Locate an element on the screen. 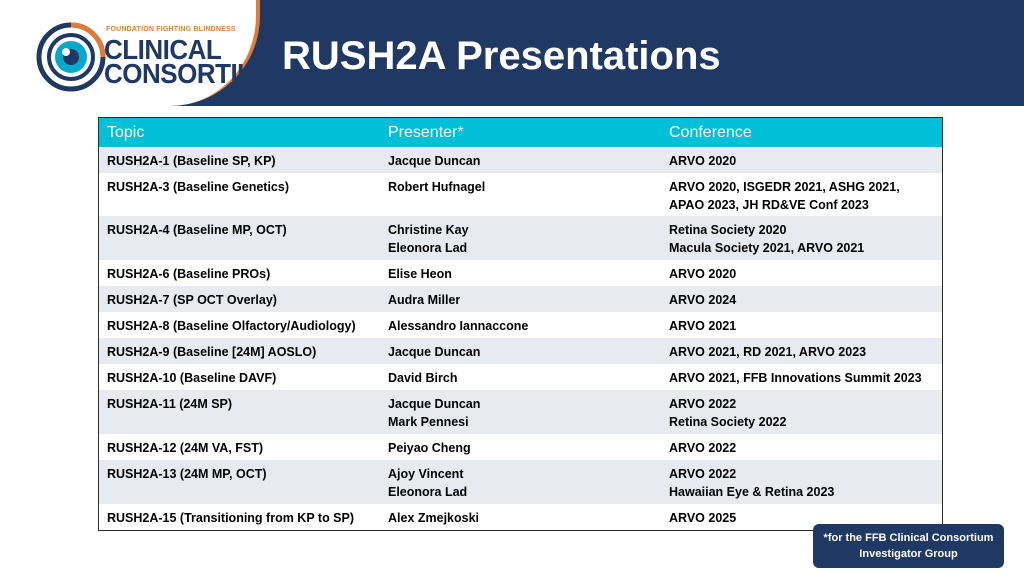 The image size is (1024, 575). conference-cell: ARVO 2021 is located at coordinates (801, 325).